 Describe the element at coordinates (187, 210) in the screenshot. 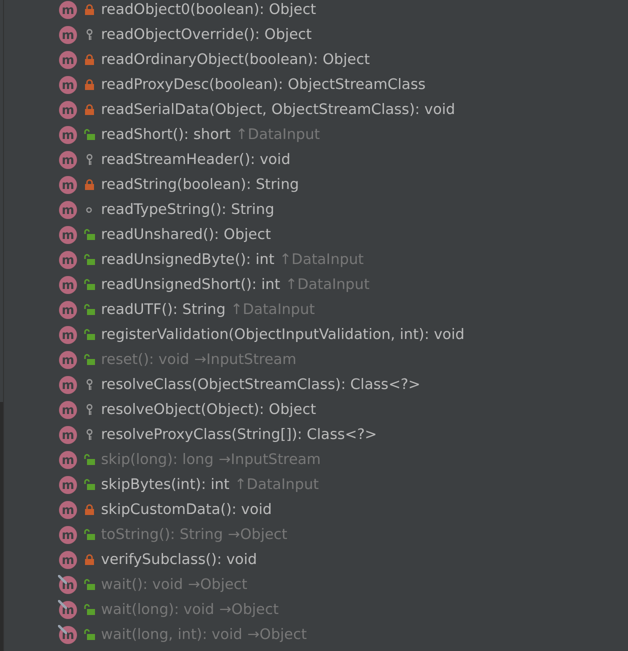

I see `method-signature: readTypeString(): String` at that location.